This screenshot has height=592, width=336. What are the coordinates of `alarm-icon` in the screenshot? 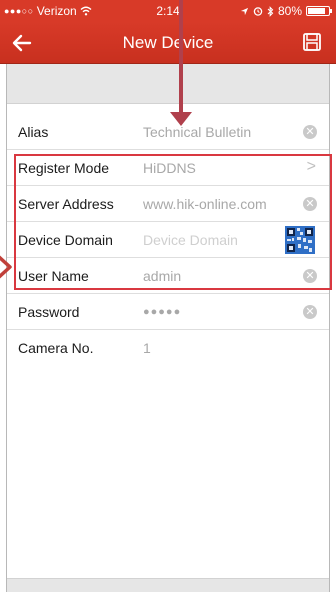 It's located at (258, 11).